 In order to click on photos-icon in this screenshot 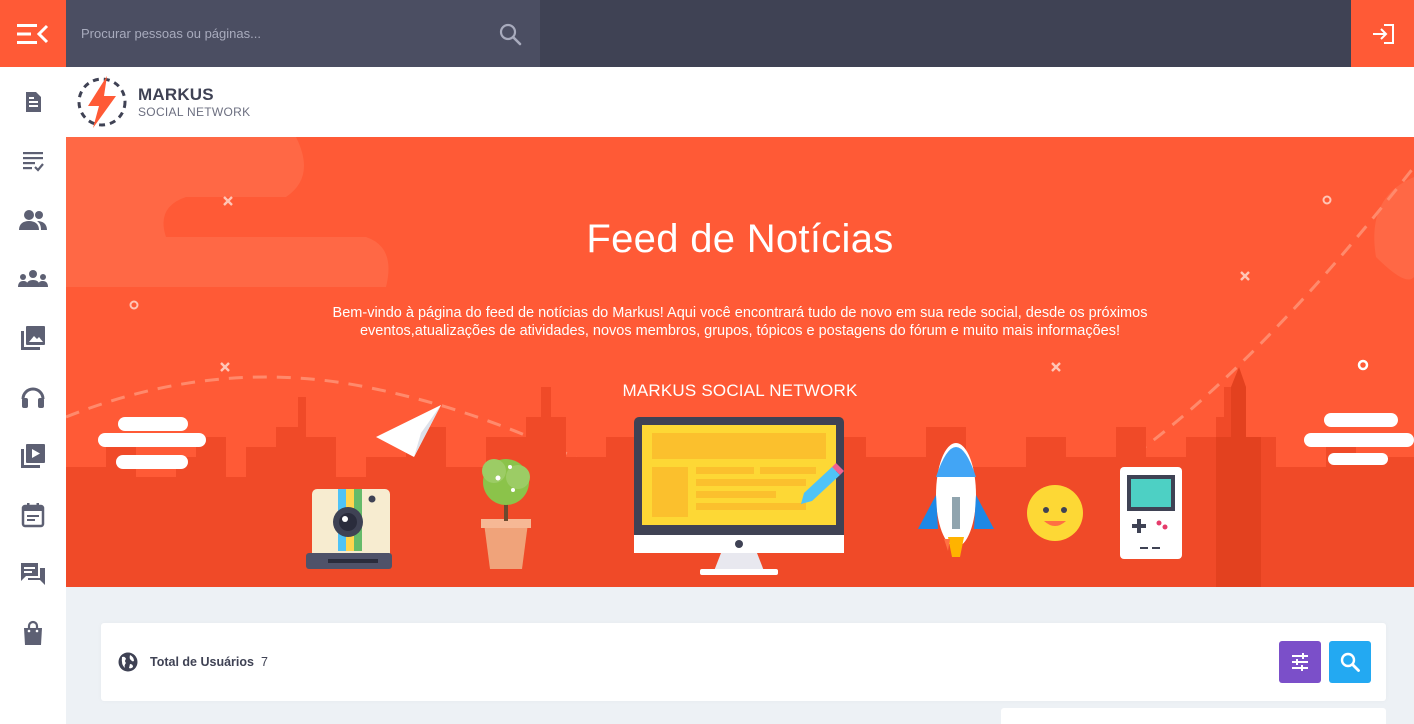, I will do `click(33, 338)`.